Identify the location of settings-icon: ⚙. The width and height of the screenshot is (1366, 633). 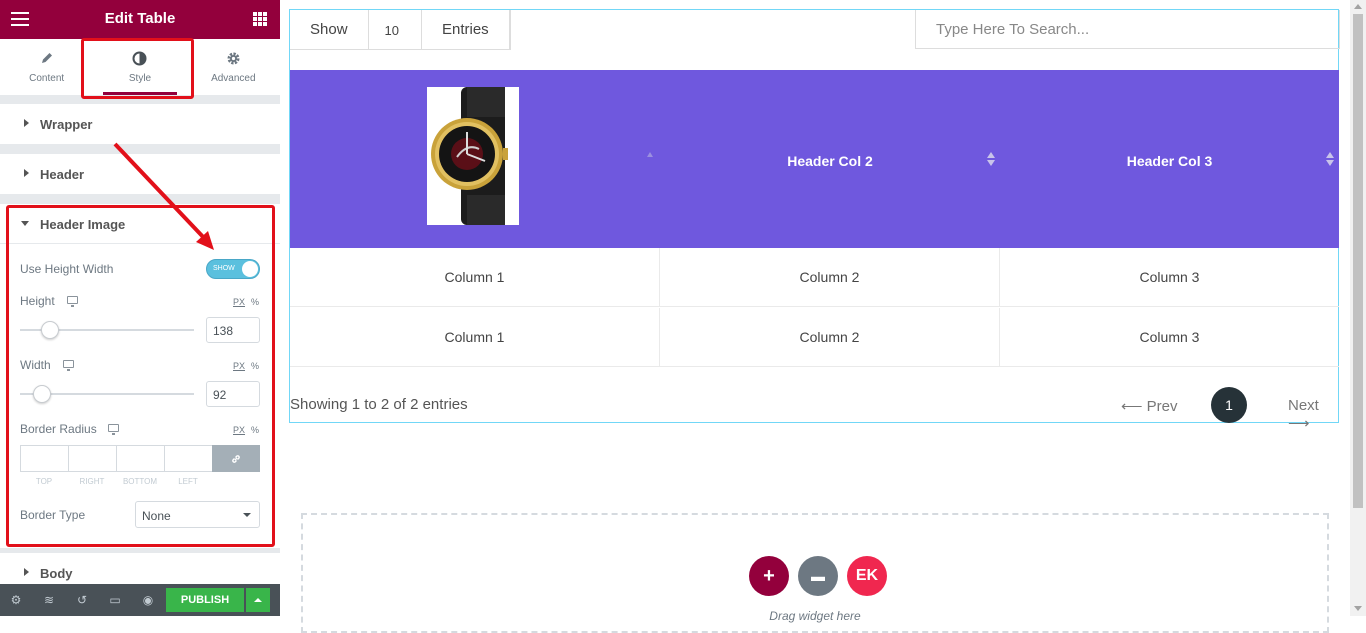
(16, 600).